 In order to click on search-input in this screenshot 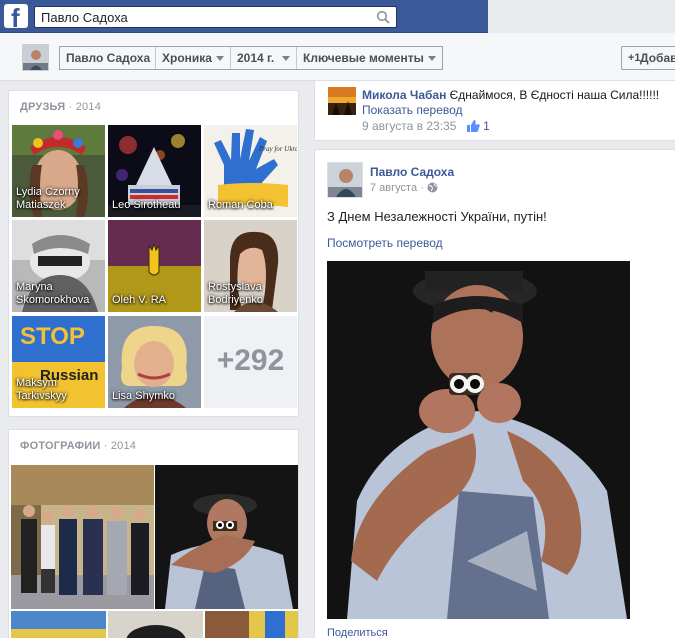, I will do `click(200, 17)`.